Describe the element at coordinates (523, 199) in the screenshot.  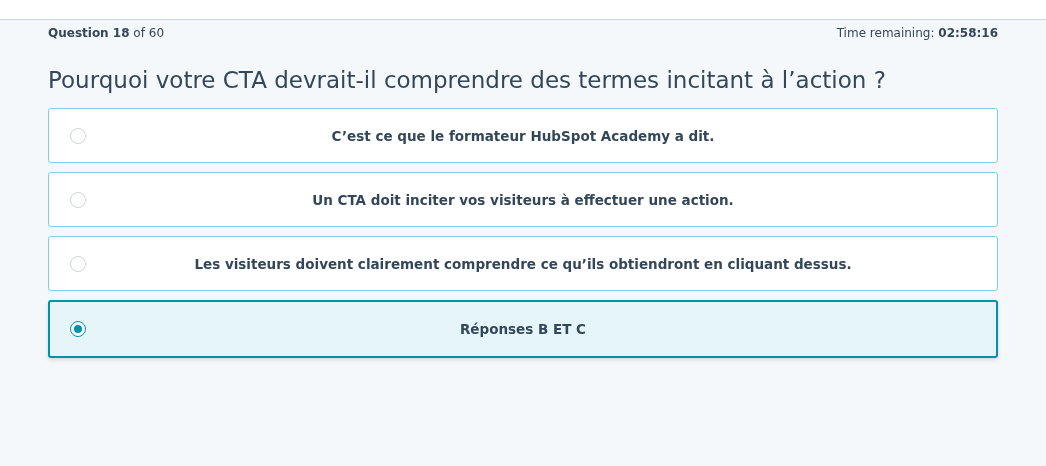
I see `answer-option: Un CTA doit inciter vos visiteurs à effectuer une action.` at that location.